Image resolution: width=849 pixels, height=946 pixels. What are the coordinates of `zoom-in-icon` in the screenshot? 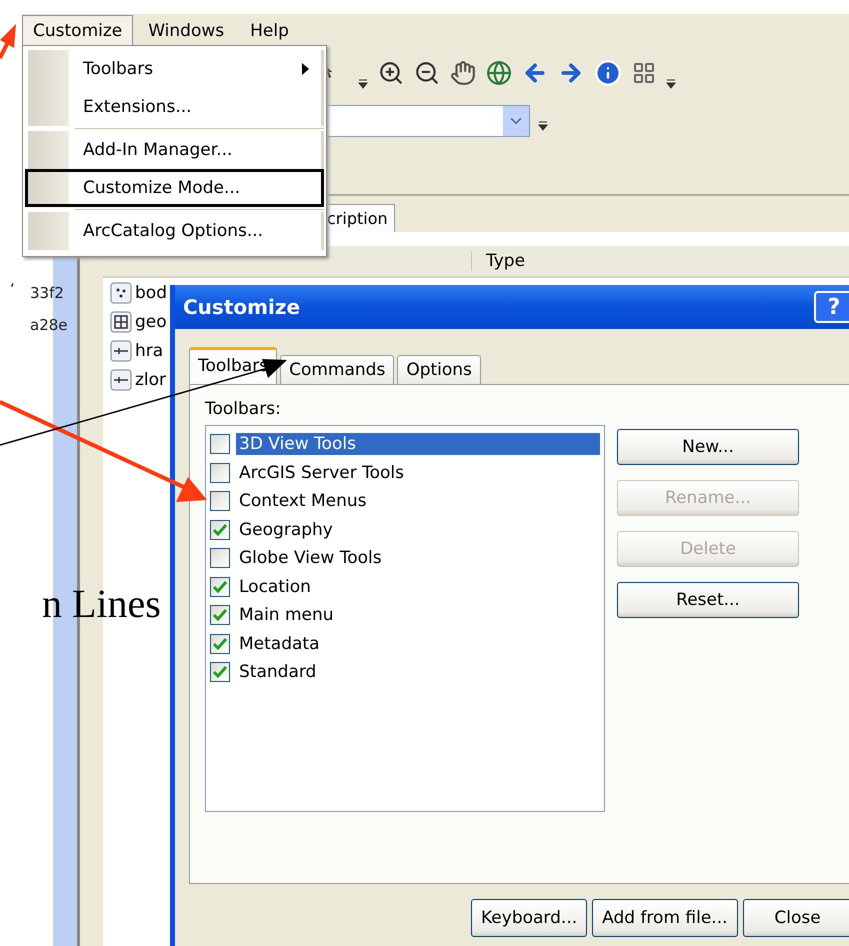 It's located at (391, 73).